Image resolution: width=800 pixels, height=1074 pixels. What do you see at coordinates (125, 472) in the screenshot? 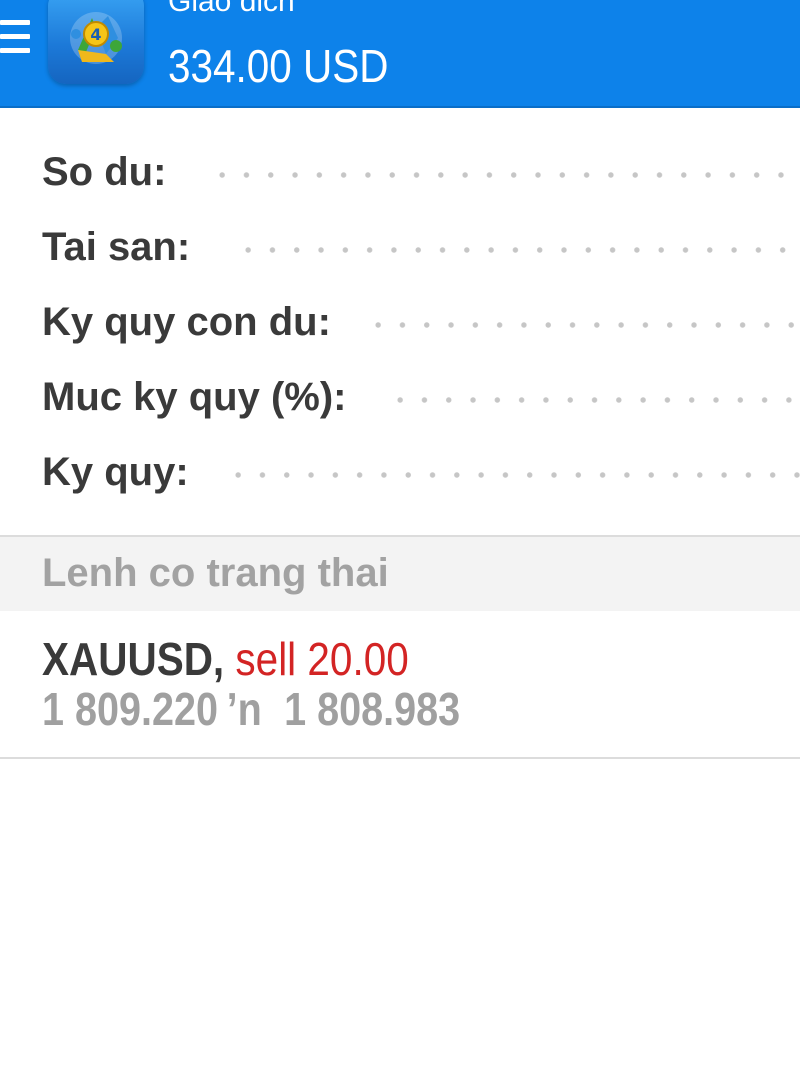
I see `margin-label: Ky quy:` at bounding box center [125, 472].